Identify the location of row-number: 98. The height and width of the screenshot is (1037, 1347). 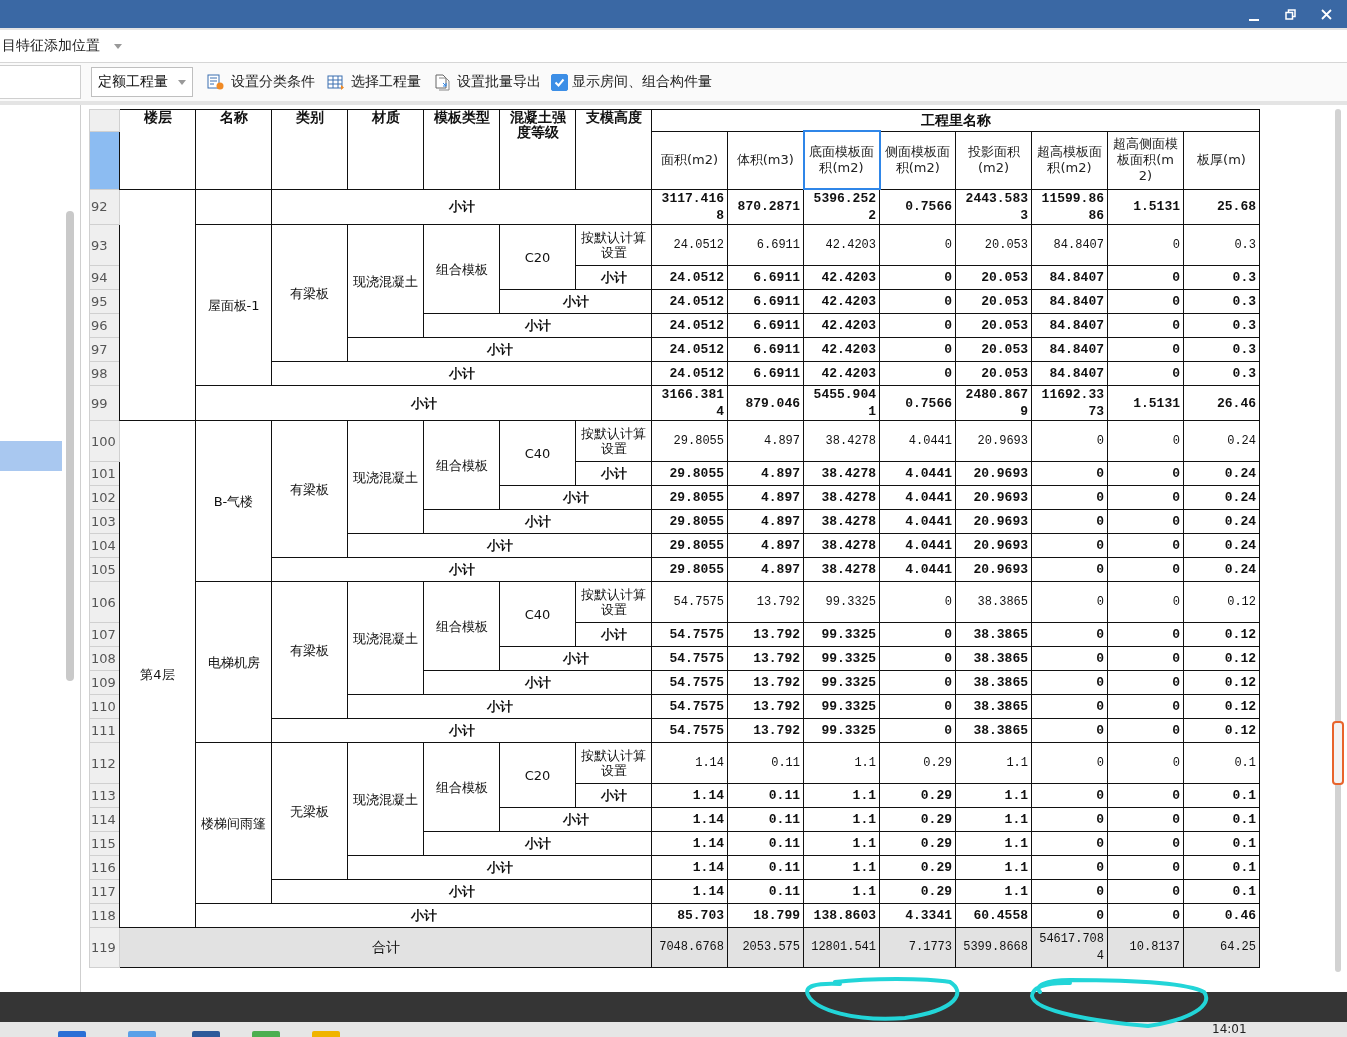
(104, 373).